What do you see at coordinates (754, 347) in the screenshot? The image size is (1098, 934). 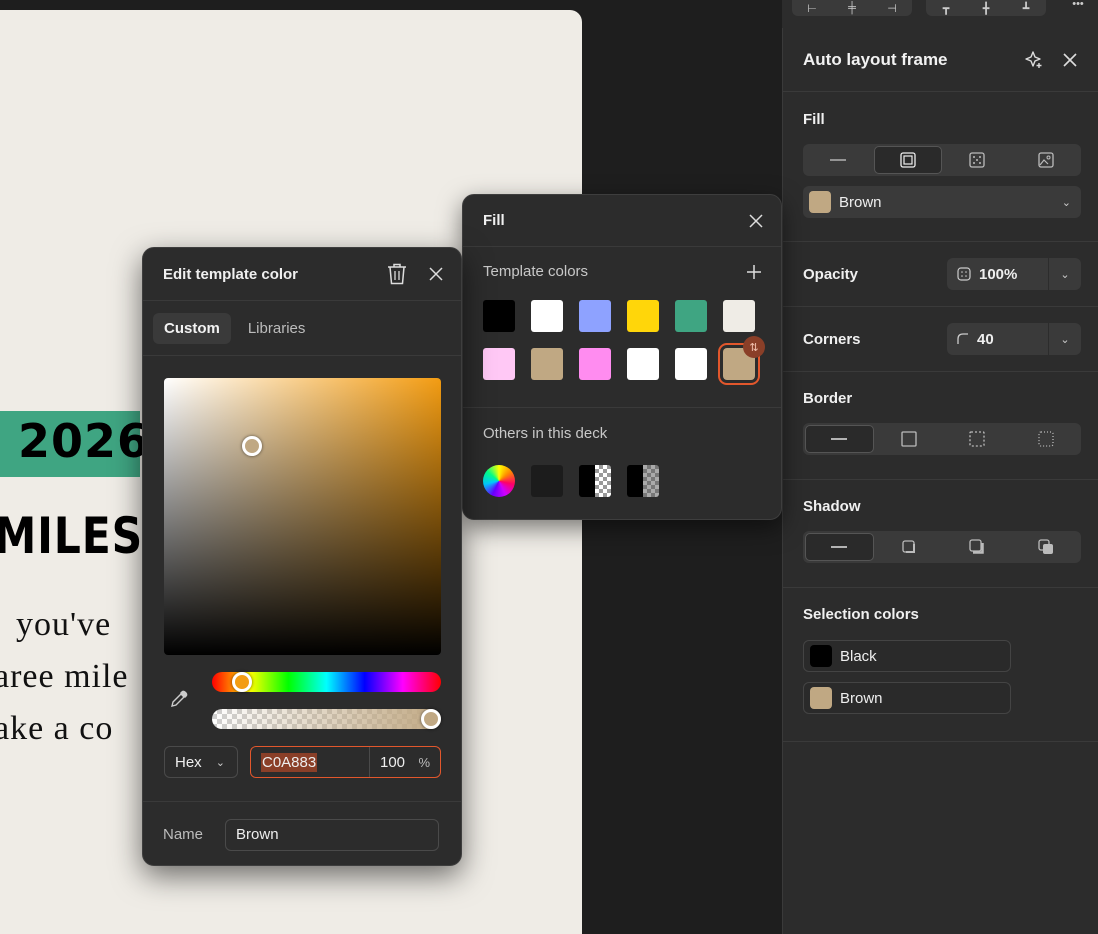 I see `edit-color-icon: ⇅` at bounding box center [754, 347].